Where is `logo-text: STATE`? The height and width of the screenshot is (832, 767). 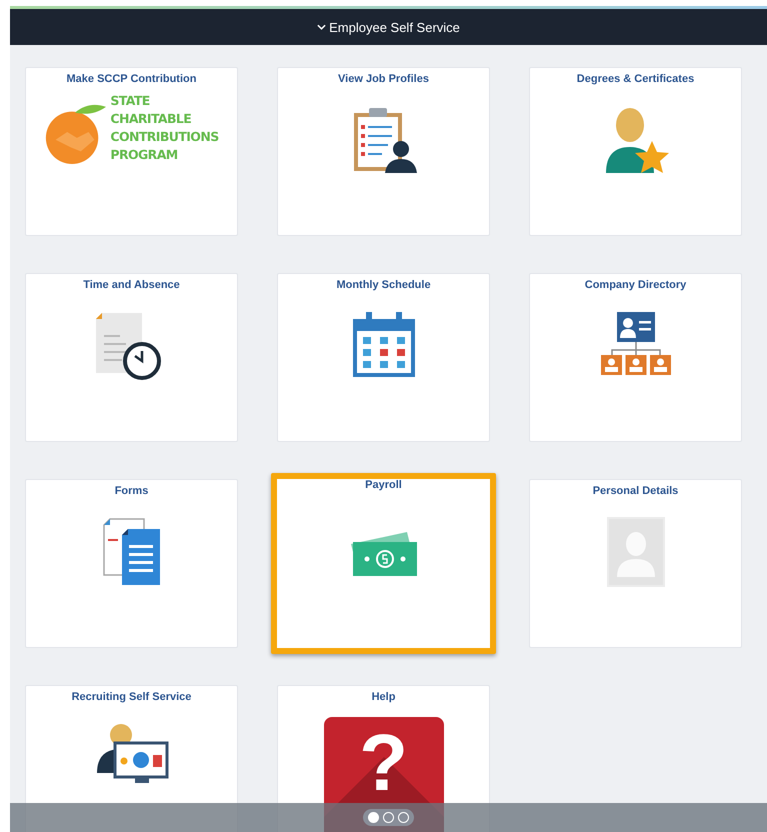 logo-text: STATE is located at coordinates (130, 101).